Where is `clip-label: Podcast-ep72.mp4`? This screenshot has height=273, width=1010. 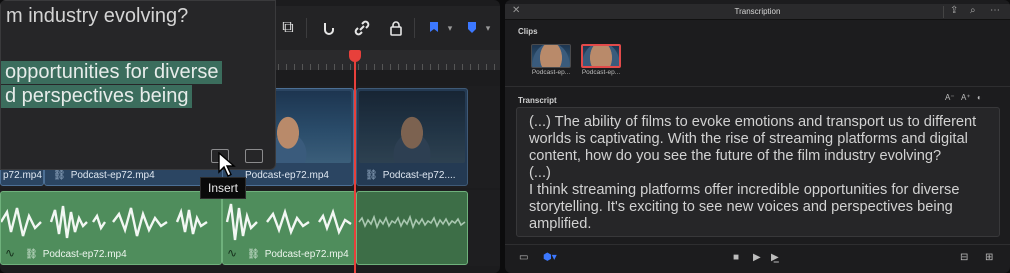 clip-label: Podcast-ep72.mp4 is located at coordinates (287, 175).